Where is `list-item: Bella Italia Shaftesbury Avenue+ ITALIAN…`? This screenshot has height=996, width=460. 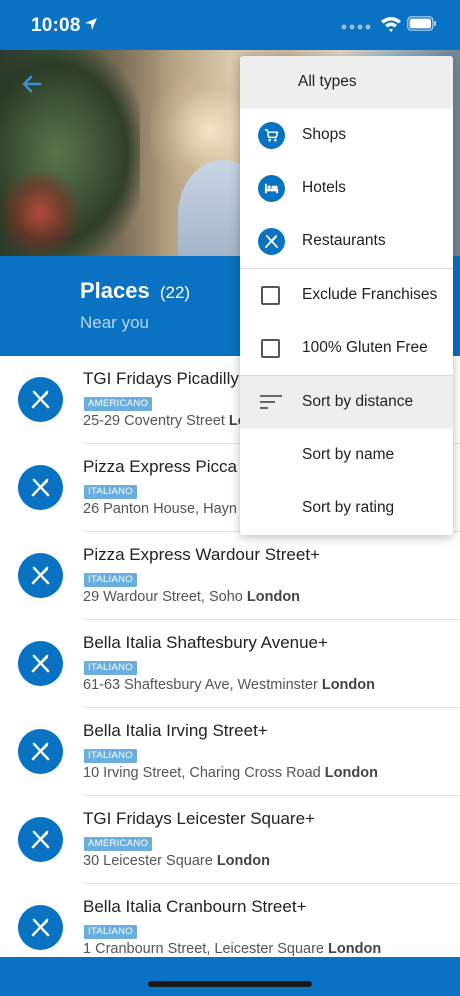
list-item: Bella Italia Shaftesbury Avenue+ ITALIAN… is located at coordinates (230, 664).